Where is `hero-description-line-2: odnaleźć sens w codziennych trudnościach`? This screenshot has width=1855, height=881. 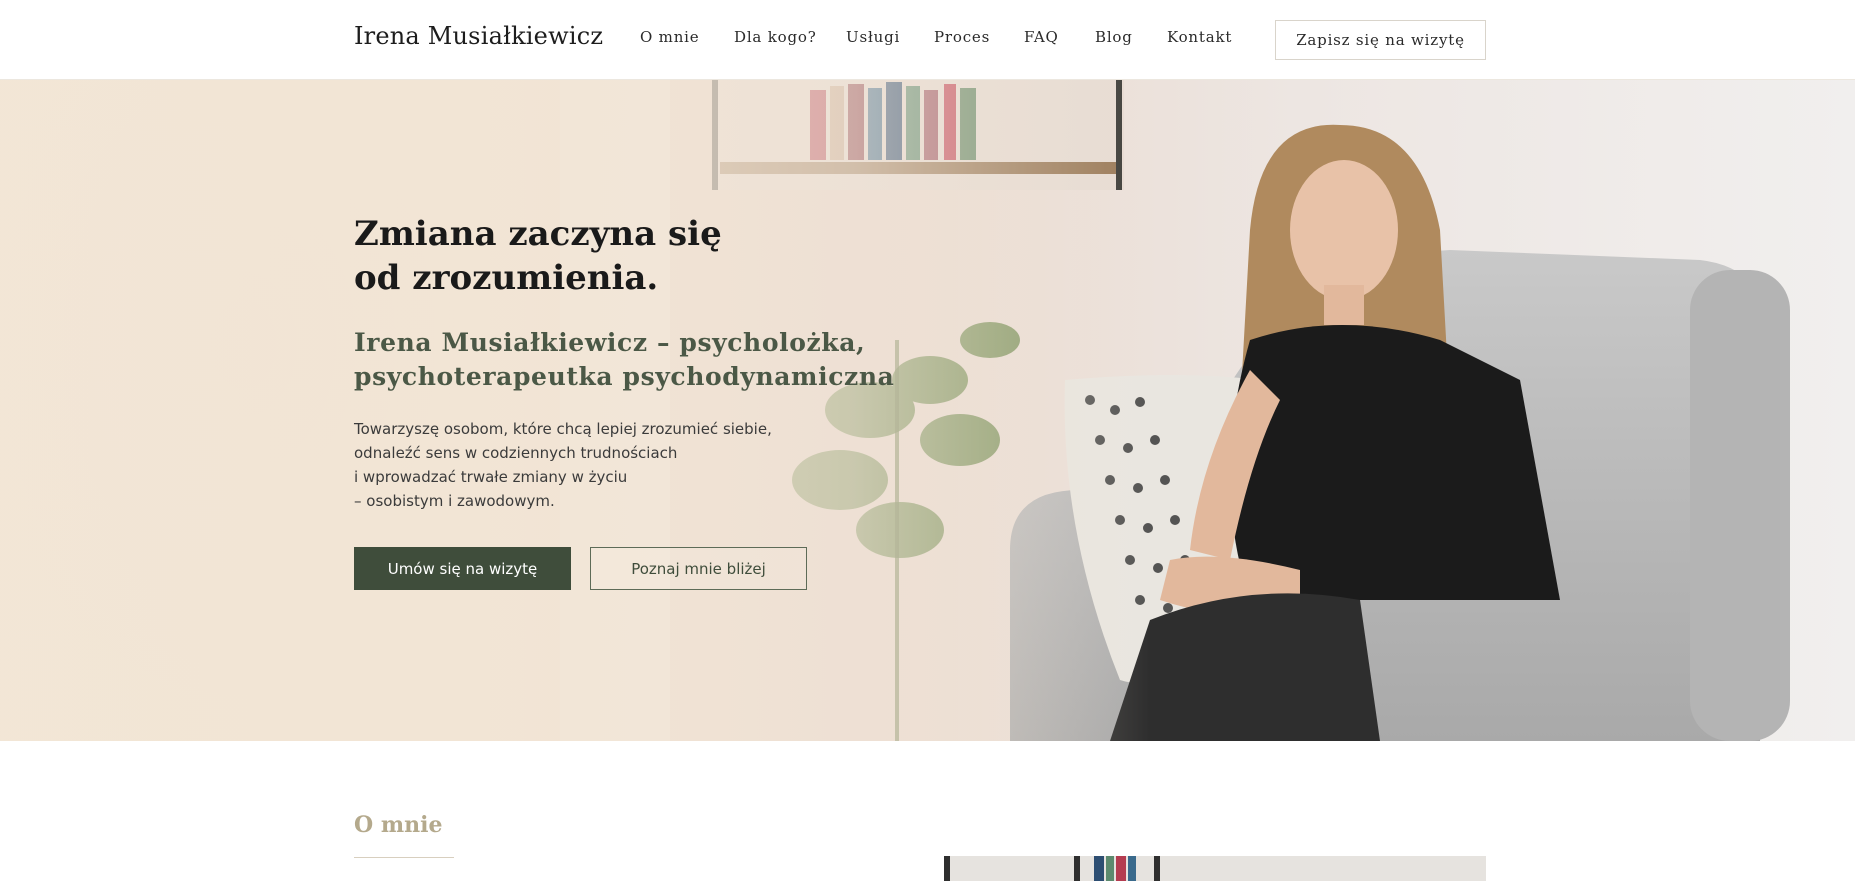
hero-description-line-2: odnaleźć sens w codziennych trudnościach is located at coordinates (516, 453).